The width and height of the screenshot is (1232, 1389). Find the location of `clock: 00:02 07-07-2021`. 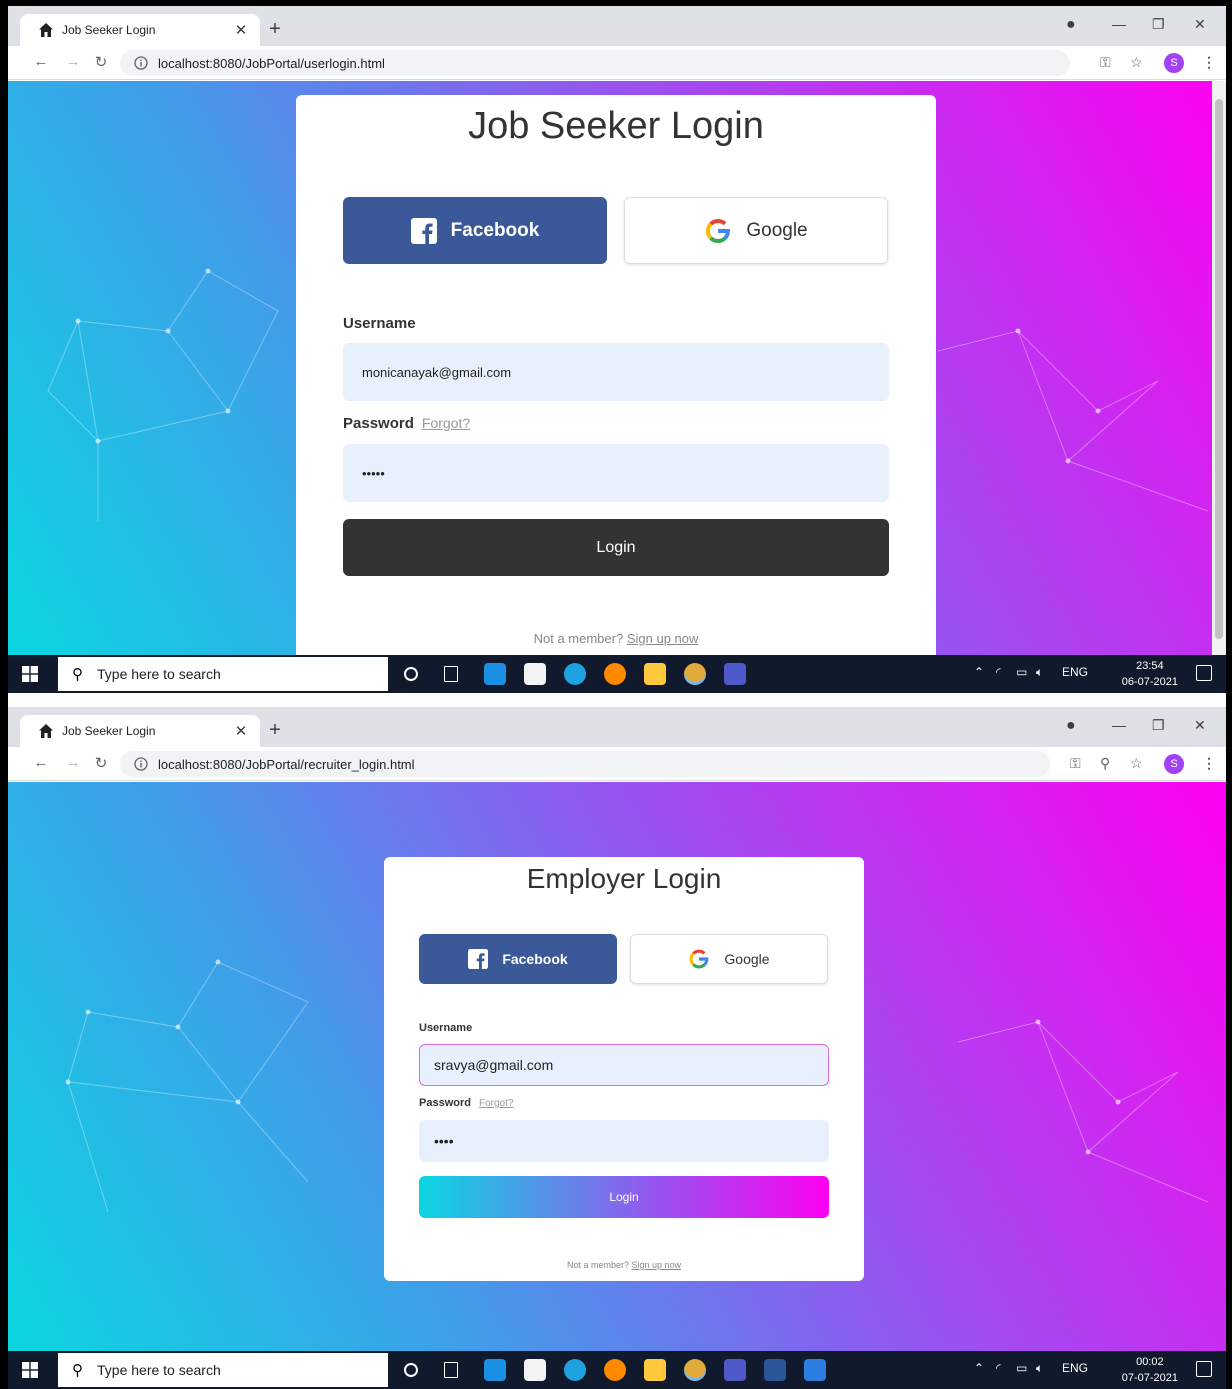

clock: 00:02 07-07-2021 is located at coordinates (1150, 1370).